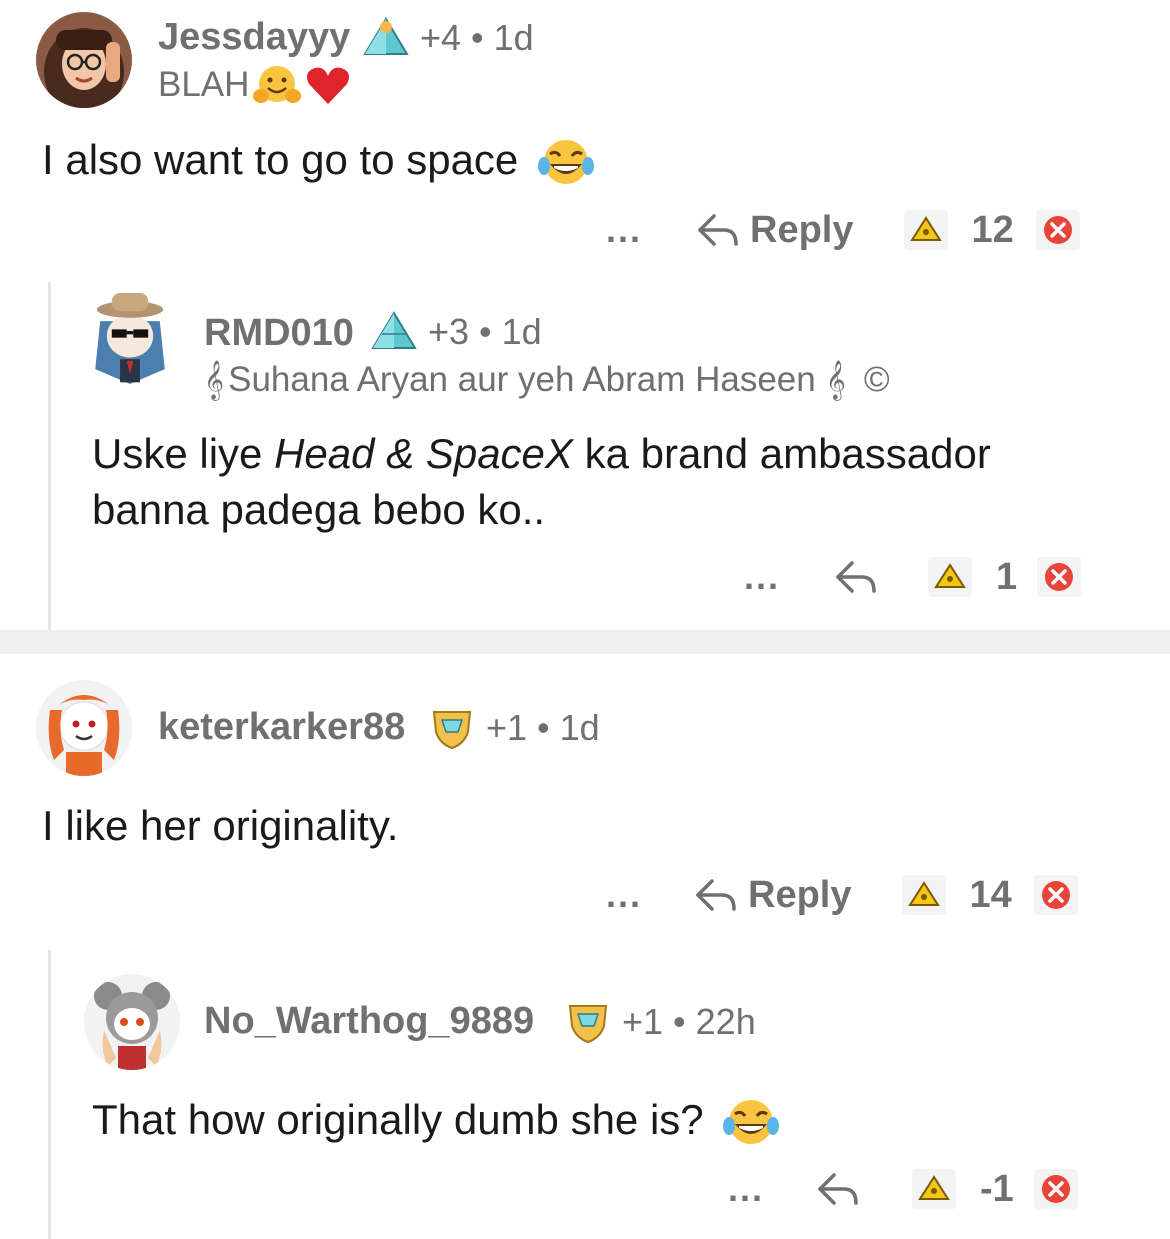  I want to click on comment-body: That how originally dumb she is?, so click(436, 1120).